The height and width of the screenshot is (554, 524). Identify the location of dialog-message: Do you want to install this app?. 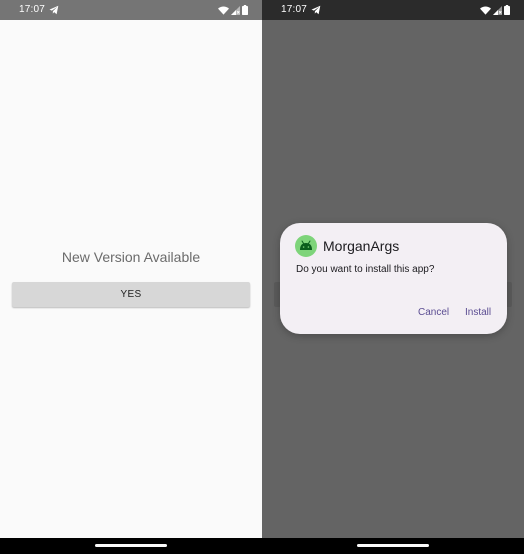
(365, 269).